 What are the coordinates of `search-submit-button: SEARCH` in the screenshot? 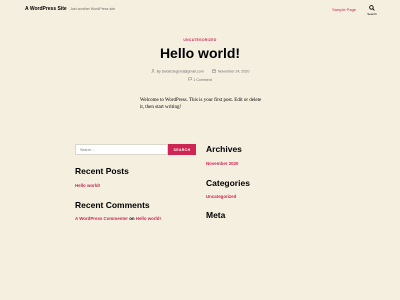 It's located at (182, 149).